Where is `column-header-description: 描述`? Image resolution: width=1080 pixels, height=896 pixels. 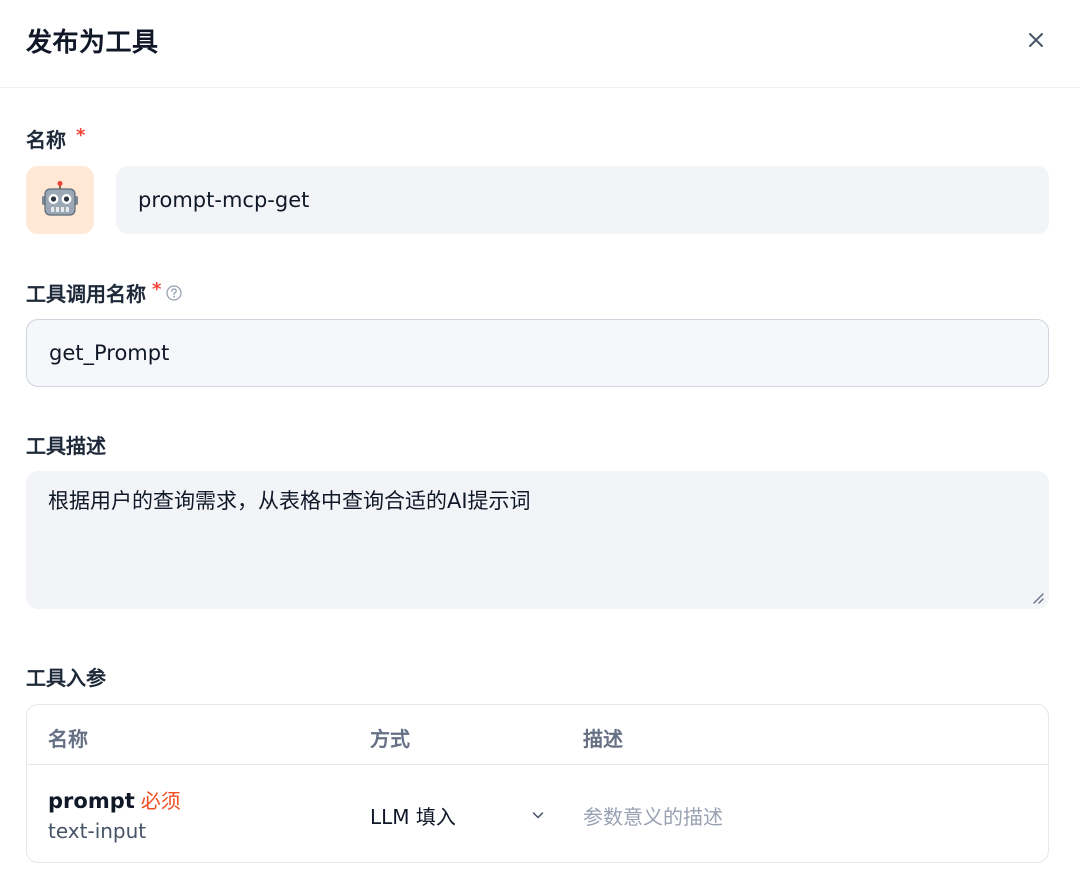
column-header-description: 描述 is located at coordinates (603, 739).